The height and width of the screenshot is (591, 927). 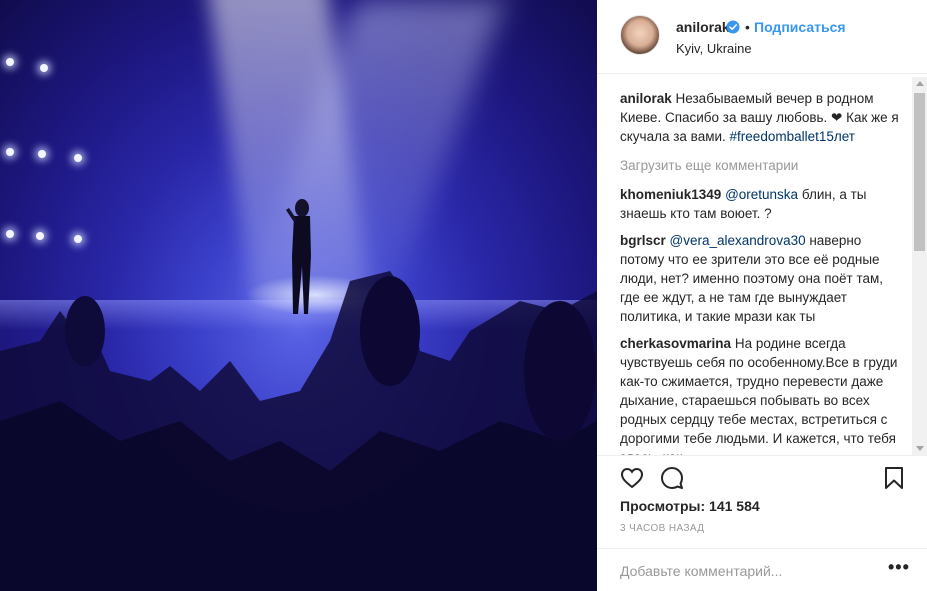 I want to click on add-comment-bar: Добавьте комментарий... •••, so click(x=762, y=569).